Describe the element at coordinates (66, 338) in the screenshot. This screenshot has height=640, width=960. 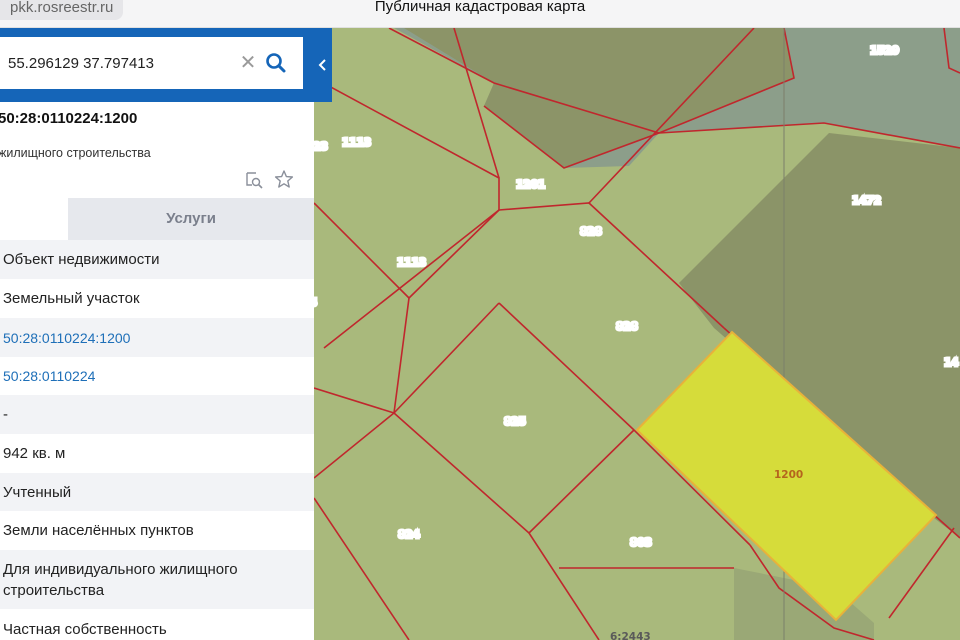
I see `attribute-link: 50:28:0110224:1200` at that location.